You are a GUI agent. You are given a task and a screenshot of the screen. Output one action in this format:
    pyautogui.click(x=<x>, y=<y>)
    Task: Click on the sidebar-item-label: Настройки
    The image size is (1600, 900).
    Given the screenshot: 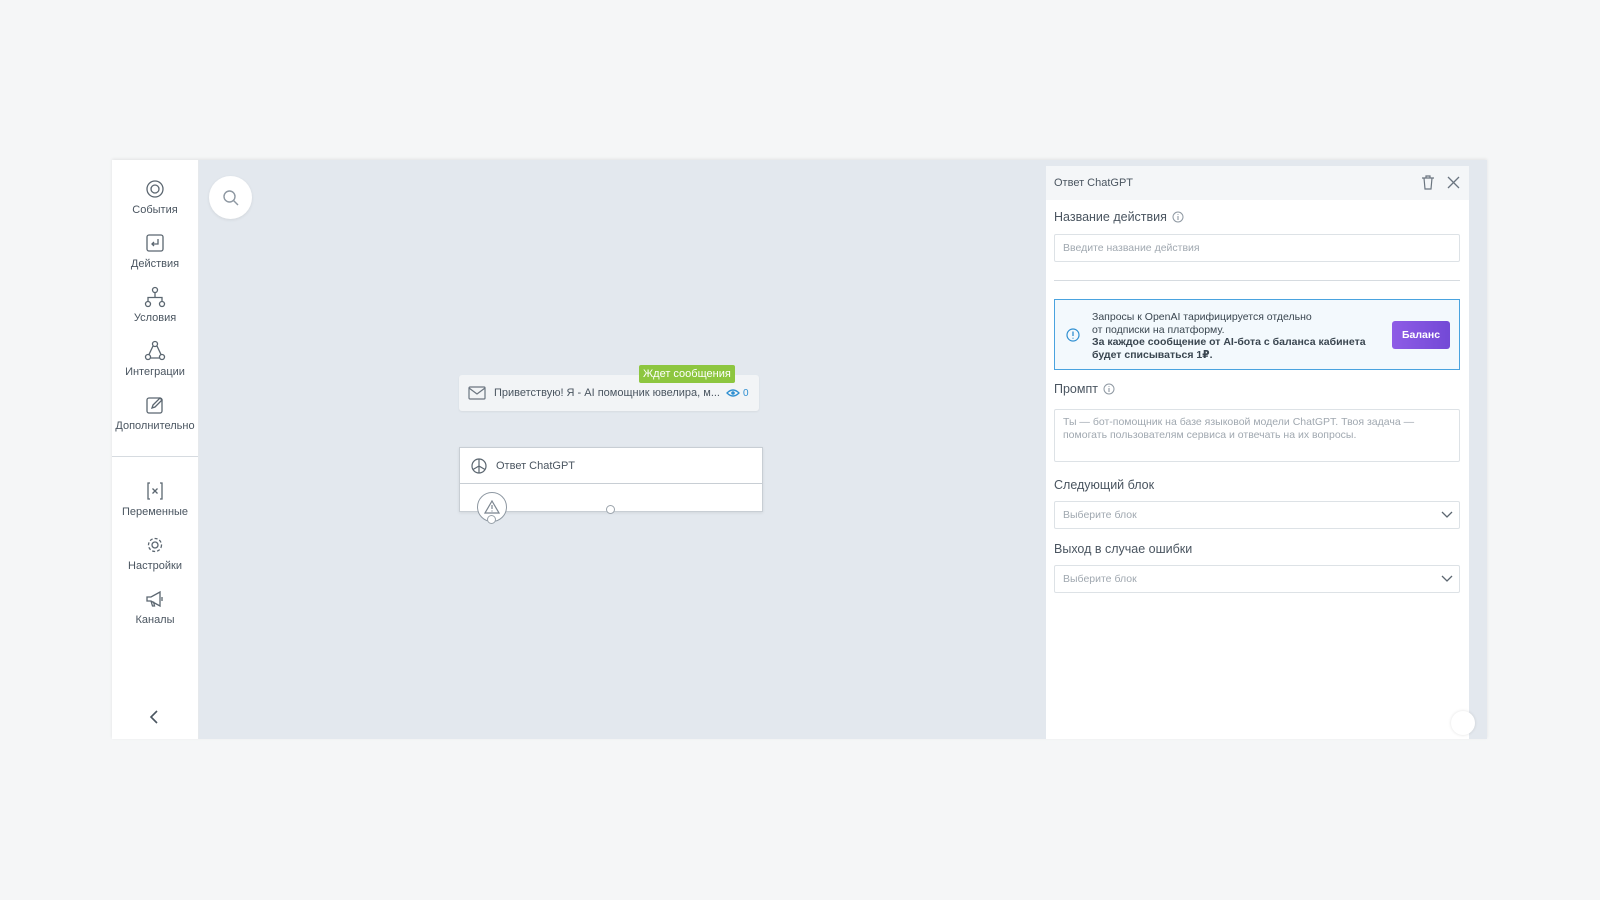 What is the action you would take?
    pyautogui.click(x=155, y=566)
    